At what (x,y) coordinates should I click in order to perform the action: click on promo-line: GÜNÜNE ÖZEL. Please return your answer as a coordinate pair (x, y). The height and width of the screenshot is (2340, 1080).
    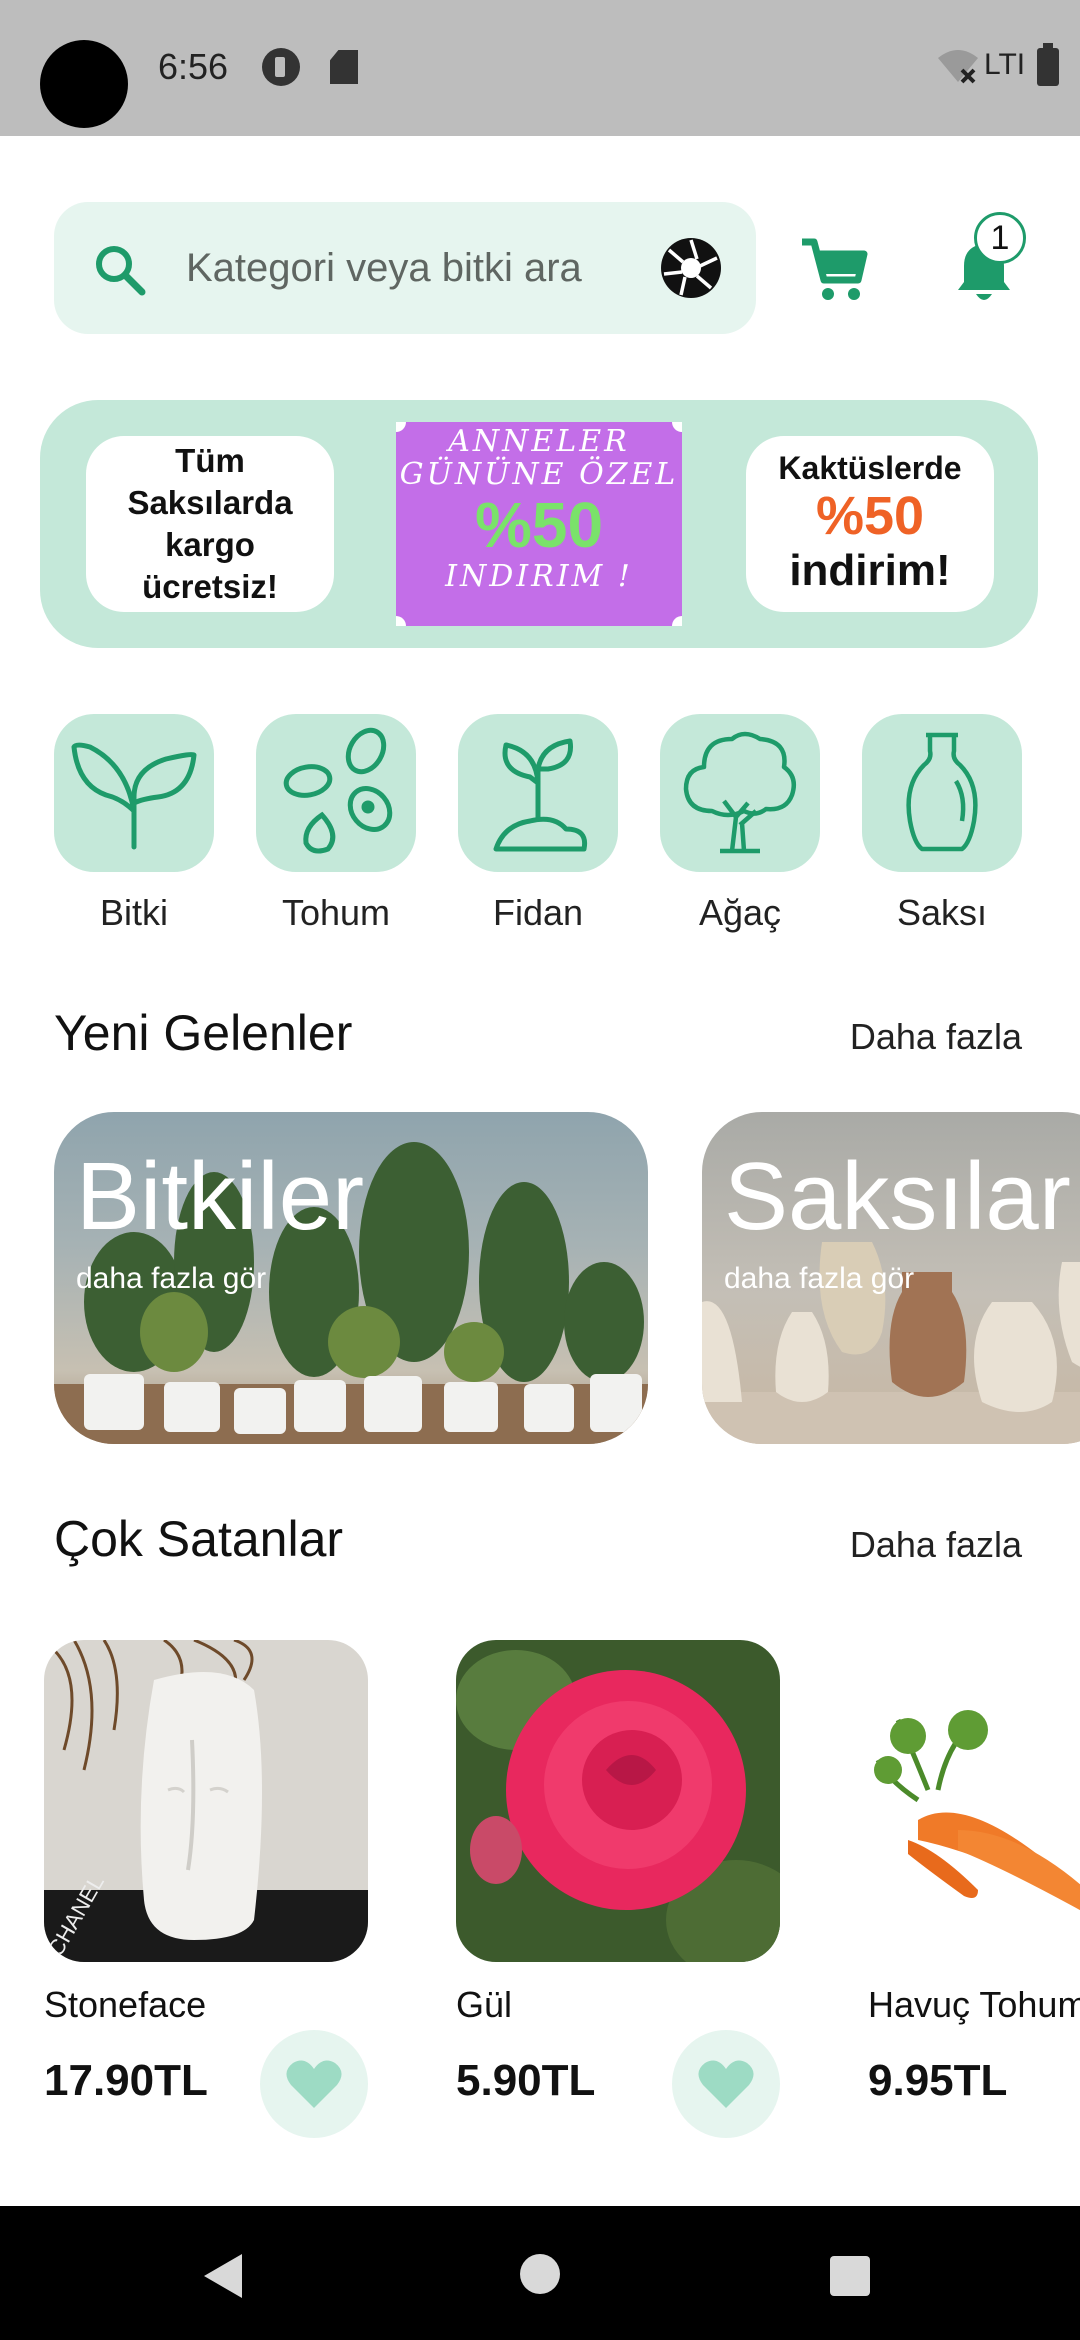
    Looking at the image, I should click on (539, 474).